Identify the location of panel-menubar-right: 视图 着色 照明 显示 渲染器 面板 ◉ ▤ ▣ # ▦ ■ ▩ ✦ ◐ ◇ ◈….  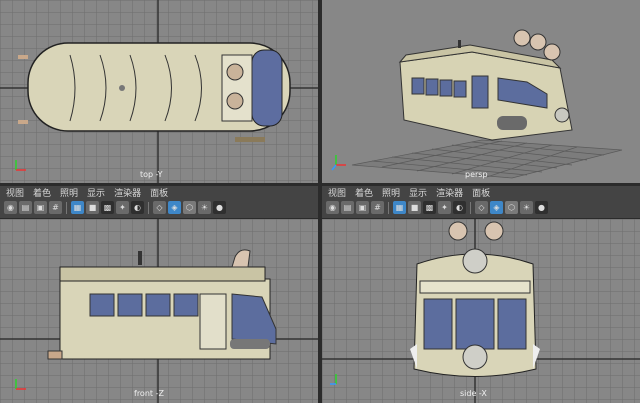
(481, 202).